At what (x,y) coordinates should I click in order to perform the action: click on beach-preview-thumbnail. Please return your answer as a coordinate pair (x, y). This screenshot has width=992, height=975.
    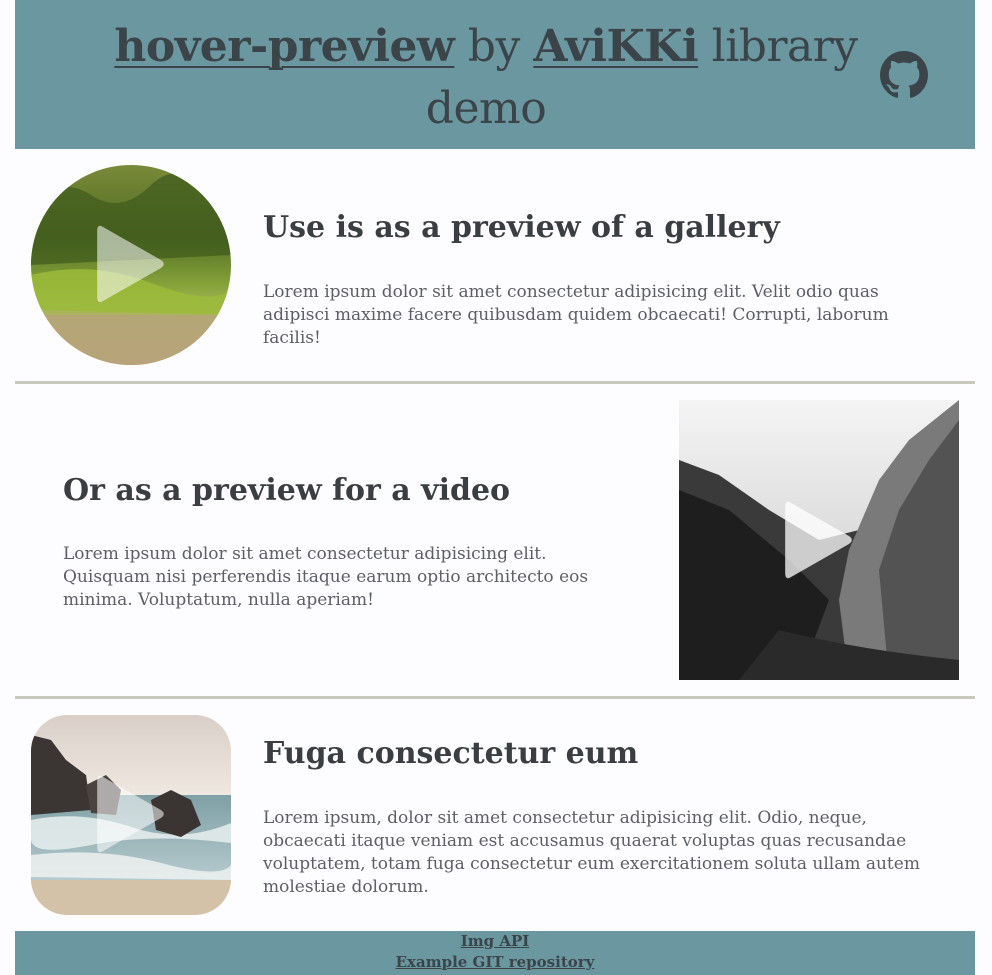
    Looking at the image, I should click on (131, 815).